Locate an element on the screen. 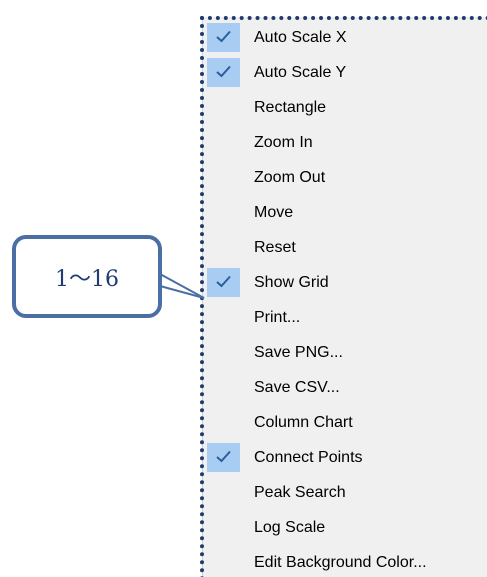 This screenshot has width=487, height=577. menu-item-auto-scale-x: Auto Scale X is located at coordinates (345, 37).